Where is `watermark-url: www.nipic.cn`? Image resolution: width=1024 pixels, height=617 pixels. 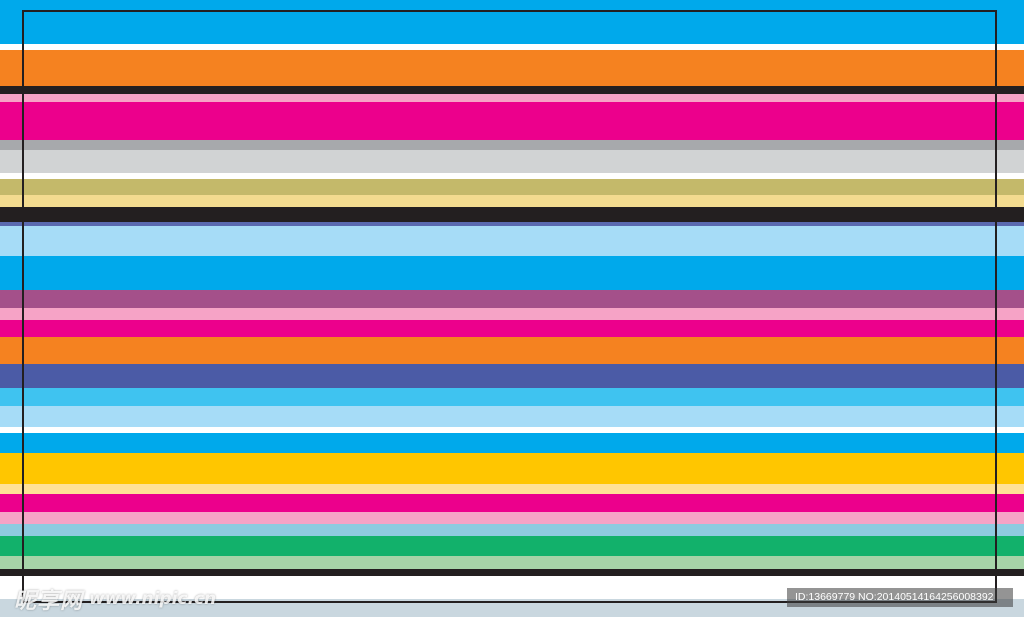
watermark-url: www.nipic.cn is located at coordinates (153, 599).